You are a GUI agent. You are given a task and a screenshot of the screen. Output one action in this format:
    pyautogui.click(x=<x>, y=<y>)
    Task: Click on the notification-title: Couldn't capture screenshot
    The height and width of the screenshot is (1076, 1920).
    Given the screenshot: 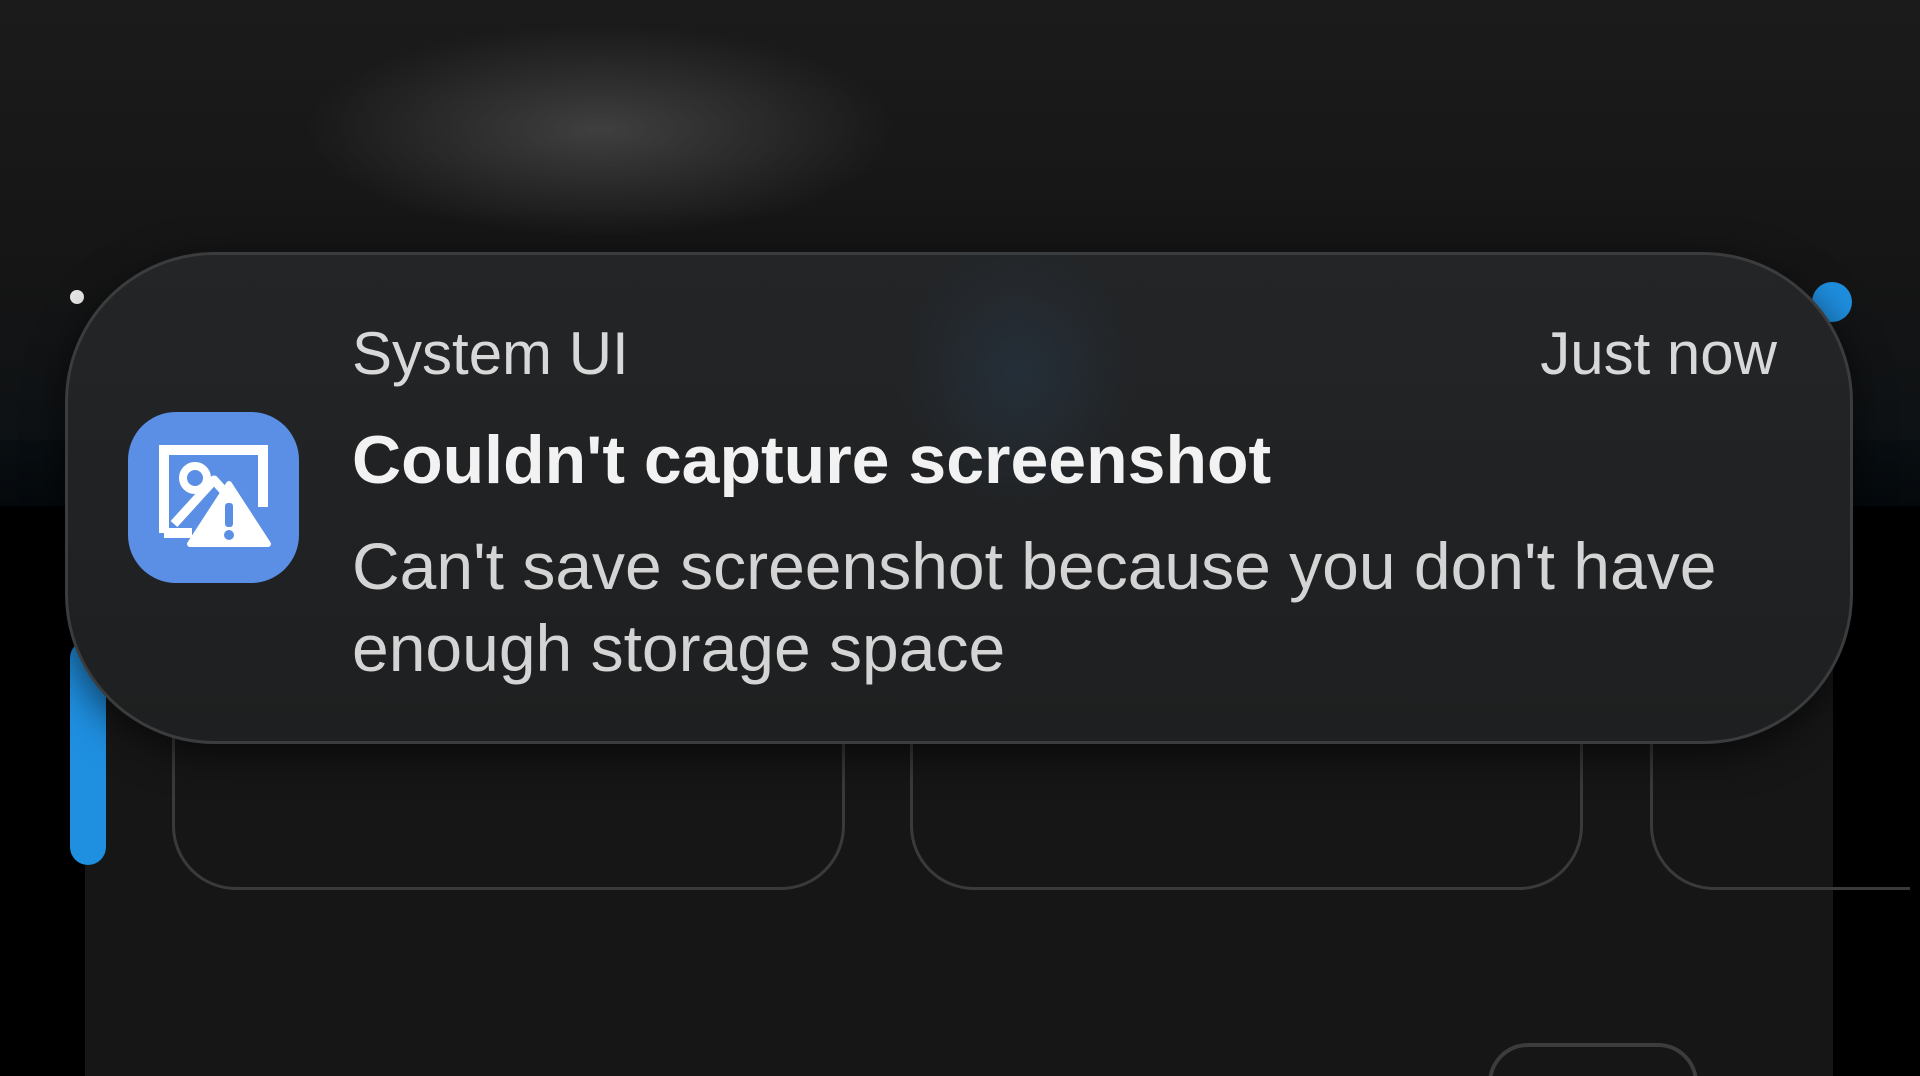 What is the action you would take?
    pyautogui.click(x=812, y=460)
    